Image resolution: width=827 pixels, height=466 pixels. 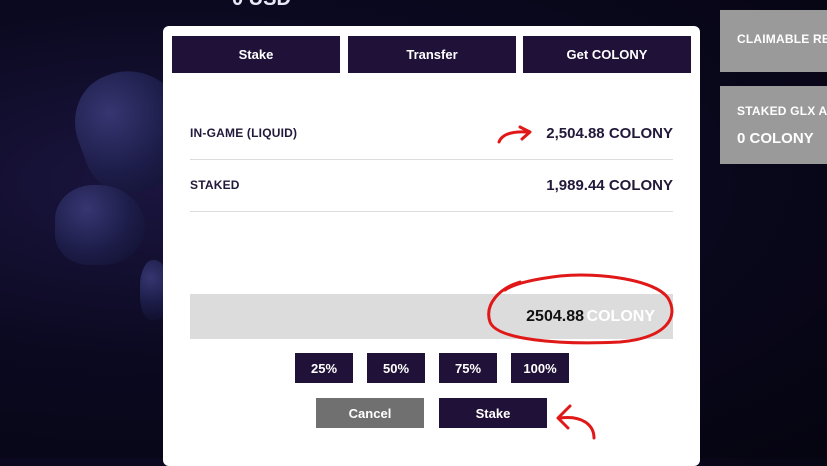 I want to click on in-game-liquid-value: 2,504.88 COLONY, so click(x=609, y=133).